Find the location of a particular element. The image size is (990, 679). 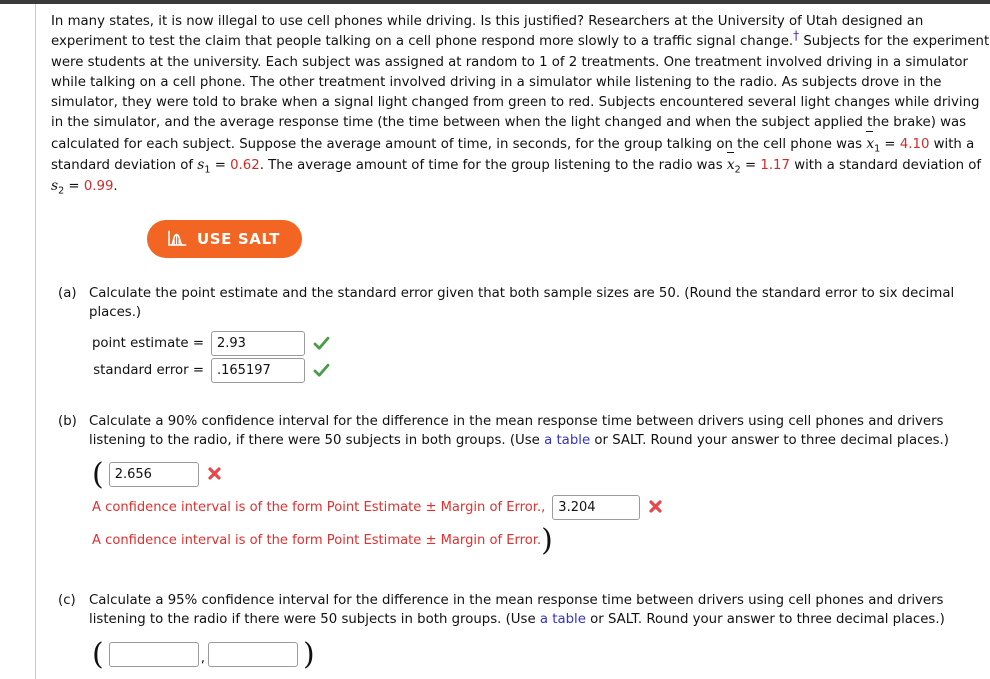

question-a-answers: point estimate = standard error = is located at coordinates (532, 357).